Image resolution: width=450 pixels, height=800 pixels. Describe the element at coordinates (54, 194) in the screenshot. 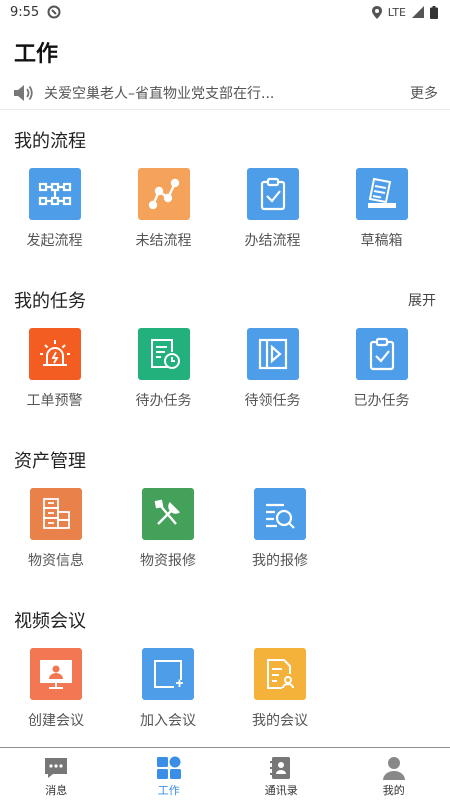

I see `workflow-nodes-icon` at that location.